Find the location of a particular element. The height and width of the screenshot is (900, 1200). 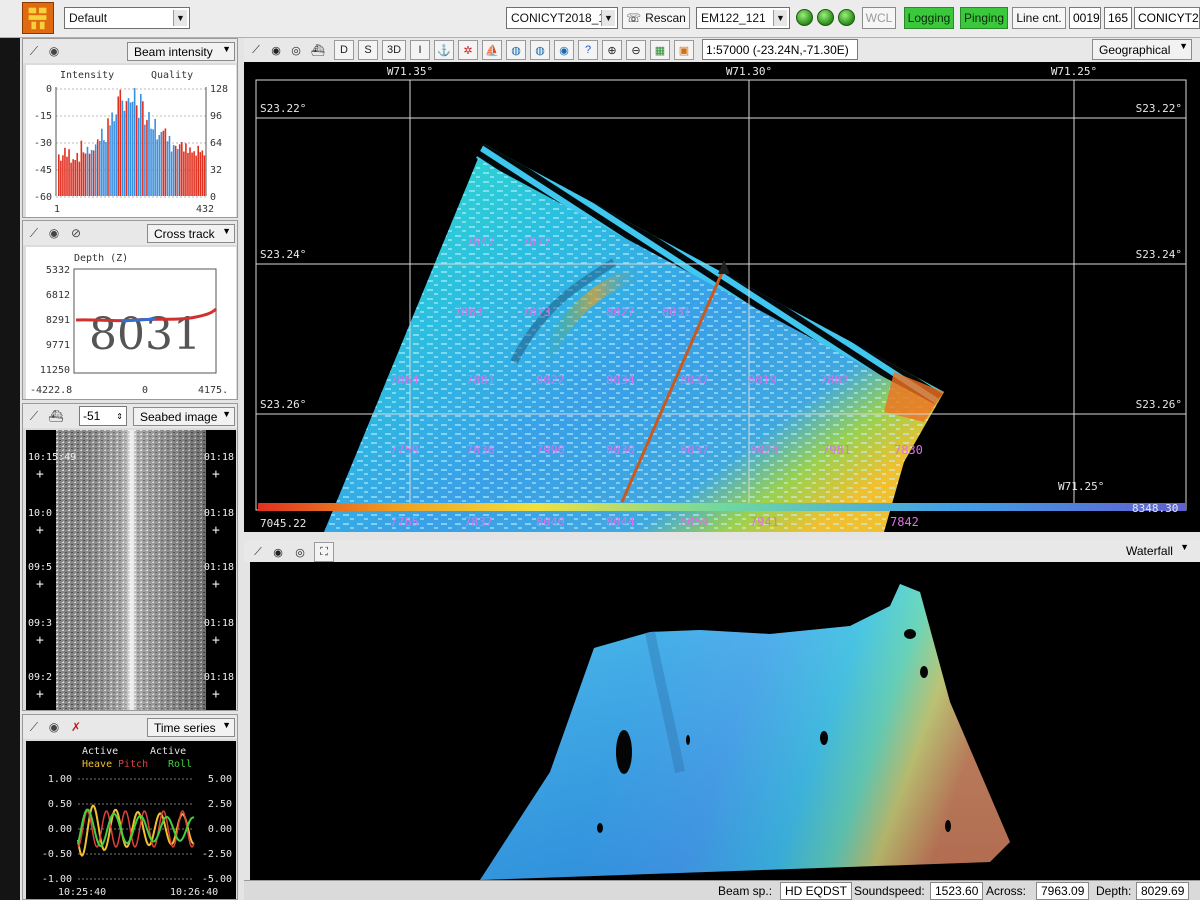

seabed-view-select: Seabed image ▼ is located at coordinates (184, 416).